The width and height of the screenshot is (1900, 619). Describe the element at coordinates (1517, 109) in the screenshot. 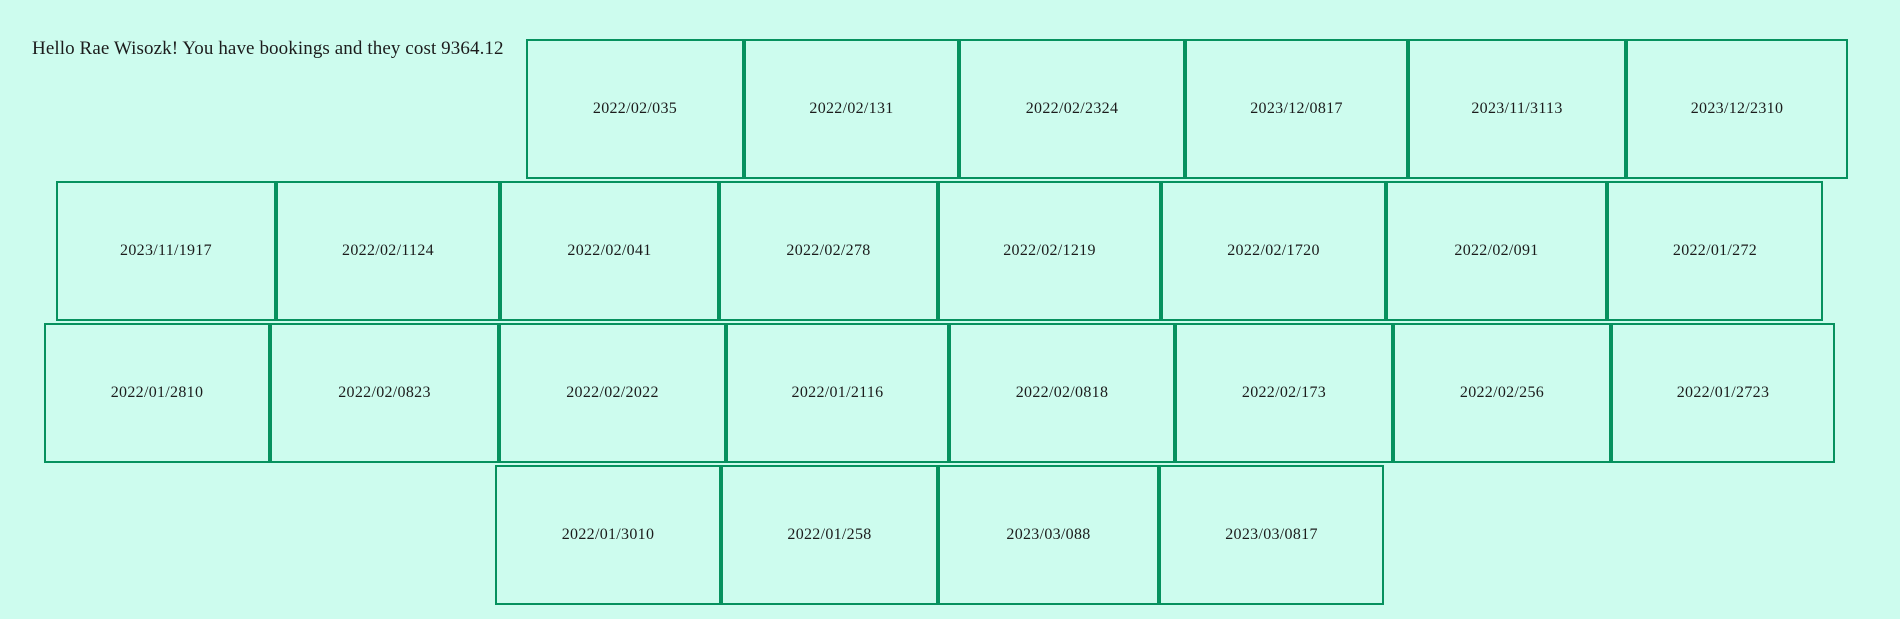

I see `booking-cell: 2023/11/3113` at that location.